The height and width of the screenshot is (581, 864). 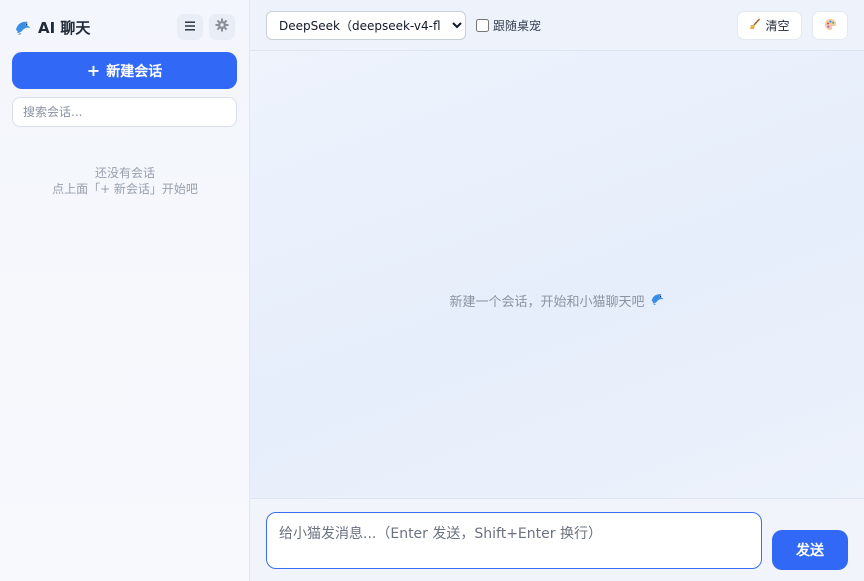 I want to click on clear-label: 清空, so click(x=777, y=26).